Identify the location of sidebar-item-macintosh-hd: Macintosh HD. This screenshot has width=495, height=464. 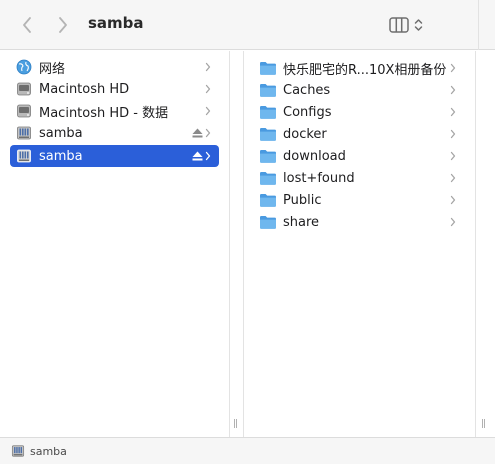
(114, 89).